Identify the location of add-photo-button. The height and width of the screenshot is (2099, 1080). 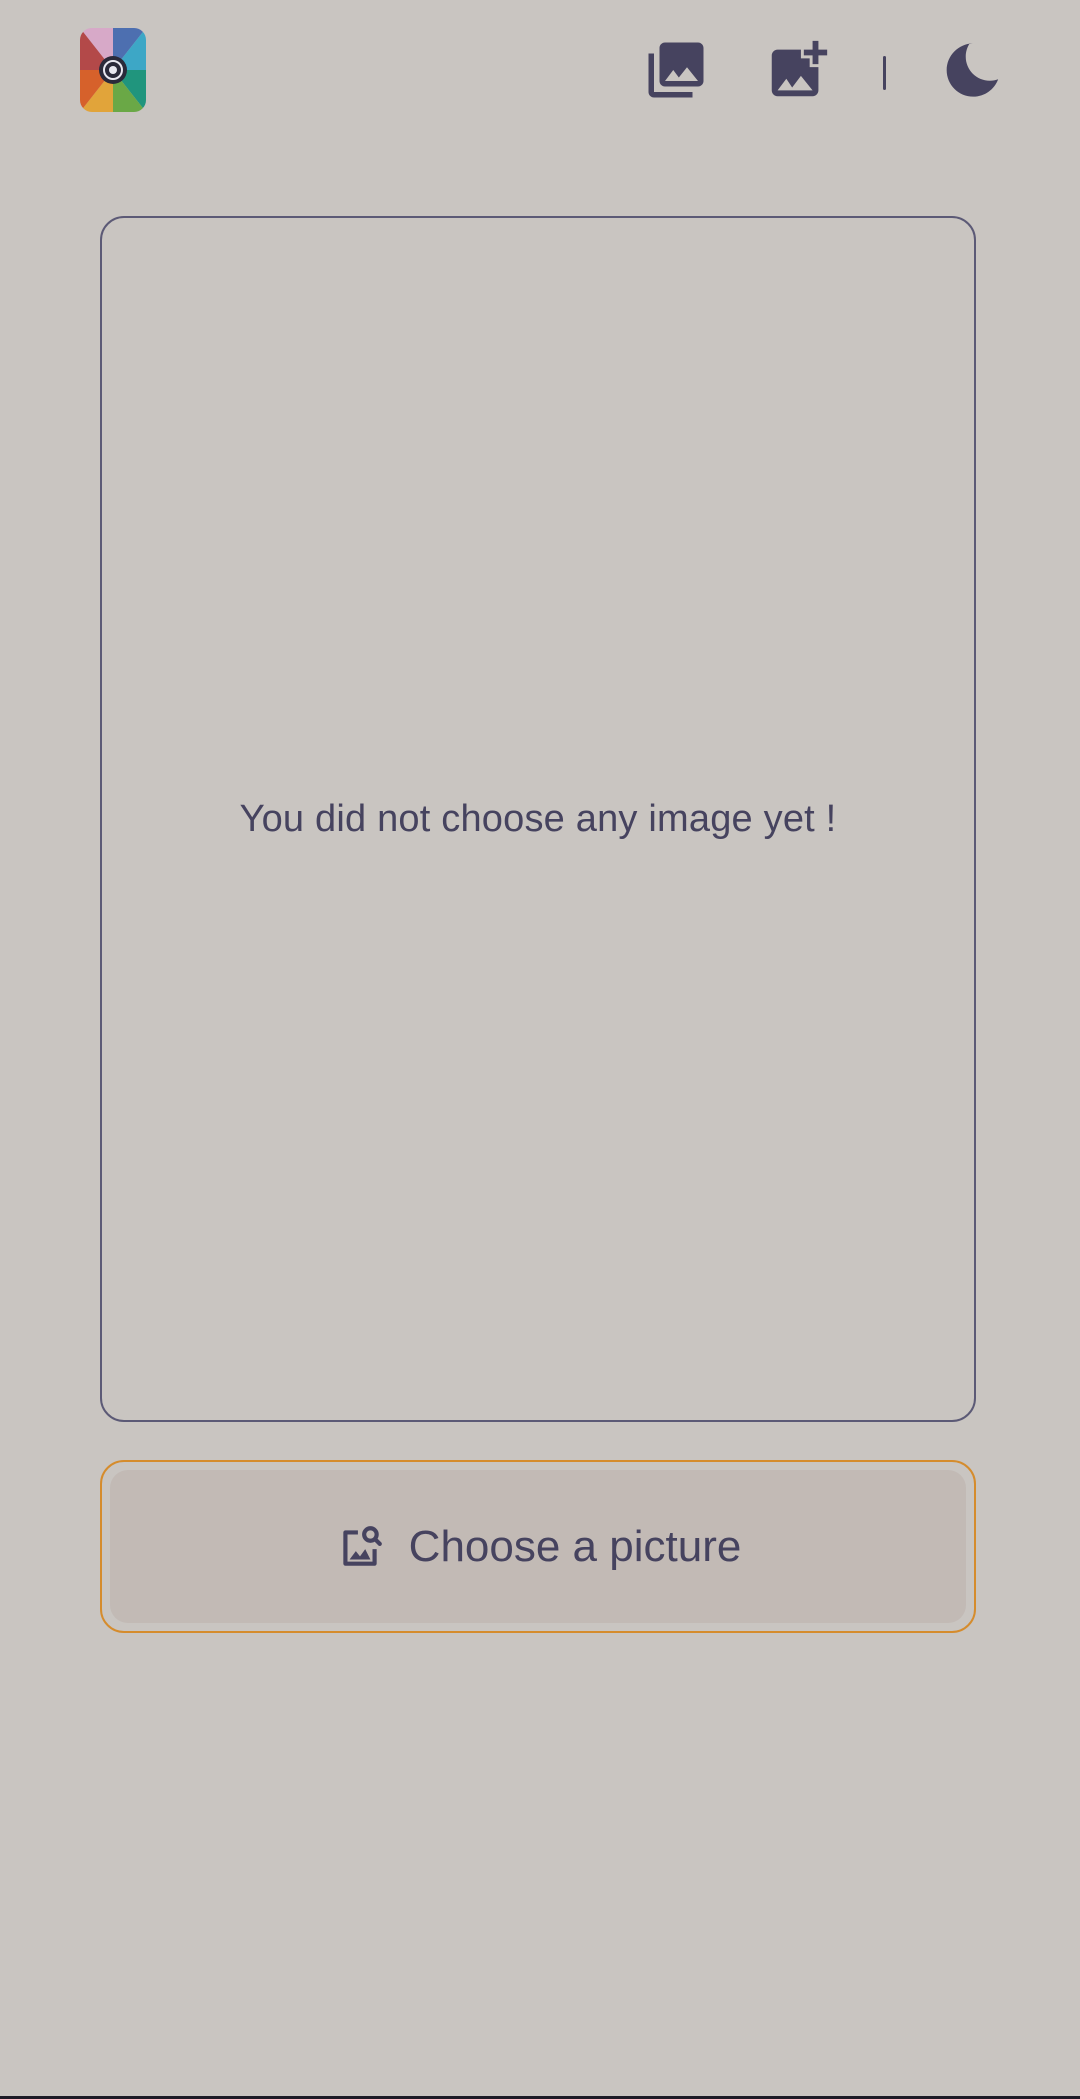
(798, 70).